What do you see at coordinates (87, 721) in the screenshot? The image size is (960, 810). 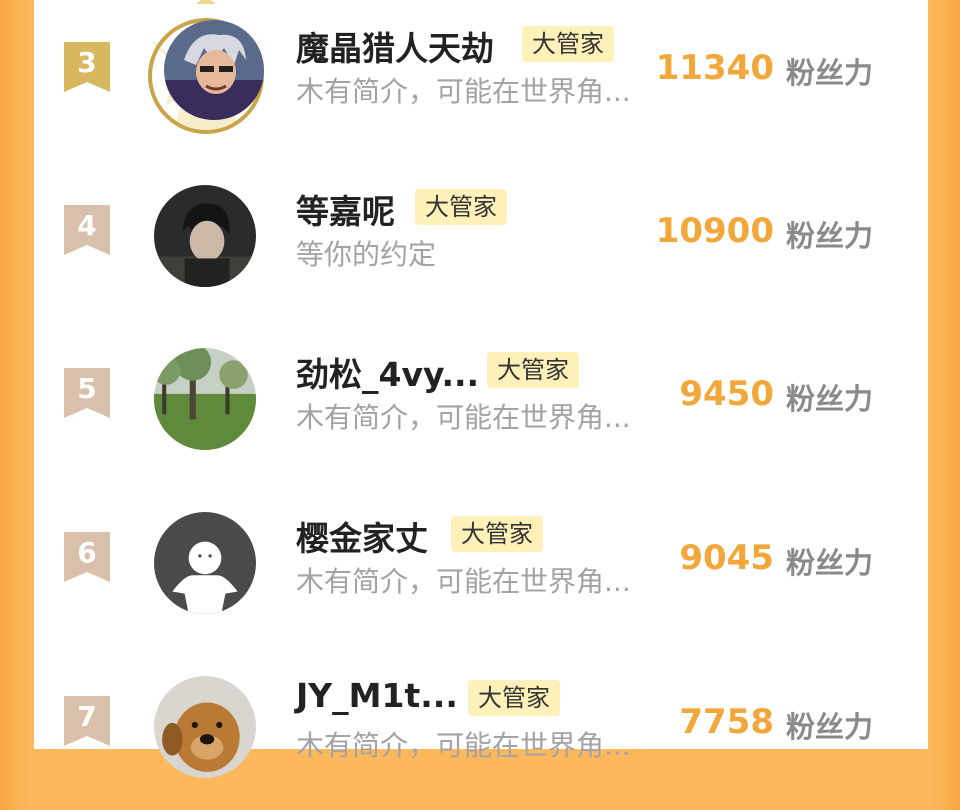 I see `rank-badge: 7` at bounding box center [87, 721].